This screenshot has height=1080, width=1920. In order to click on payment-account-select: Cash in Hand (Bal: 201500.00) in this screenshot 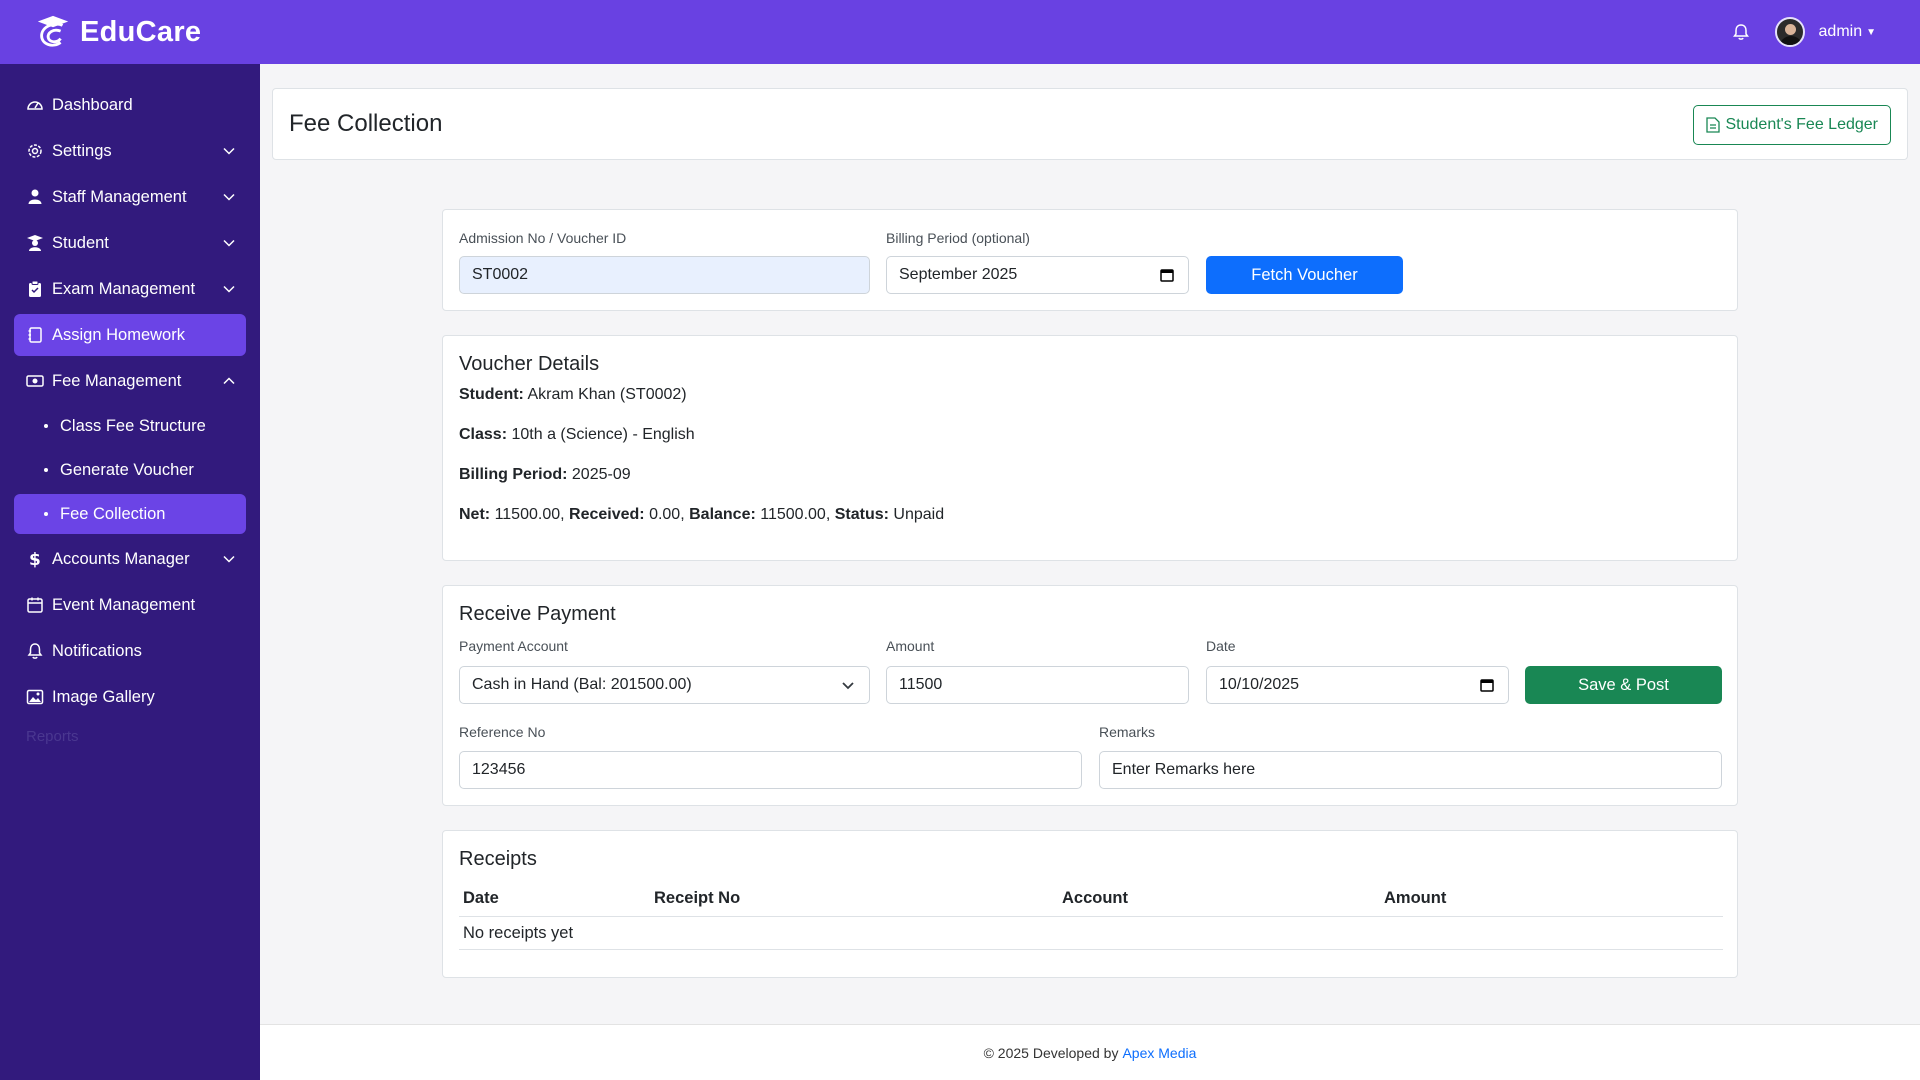, I will do `click(664, 685)`.